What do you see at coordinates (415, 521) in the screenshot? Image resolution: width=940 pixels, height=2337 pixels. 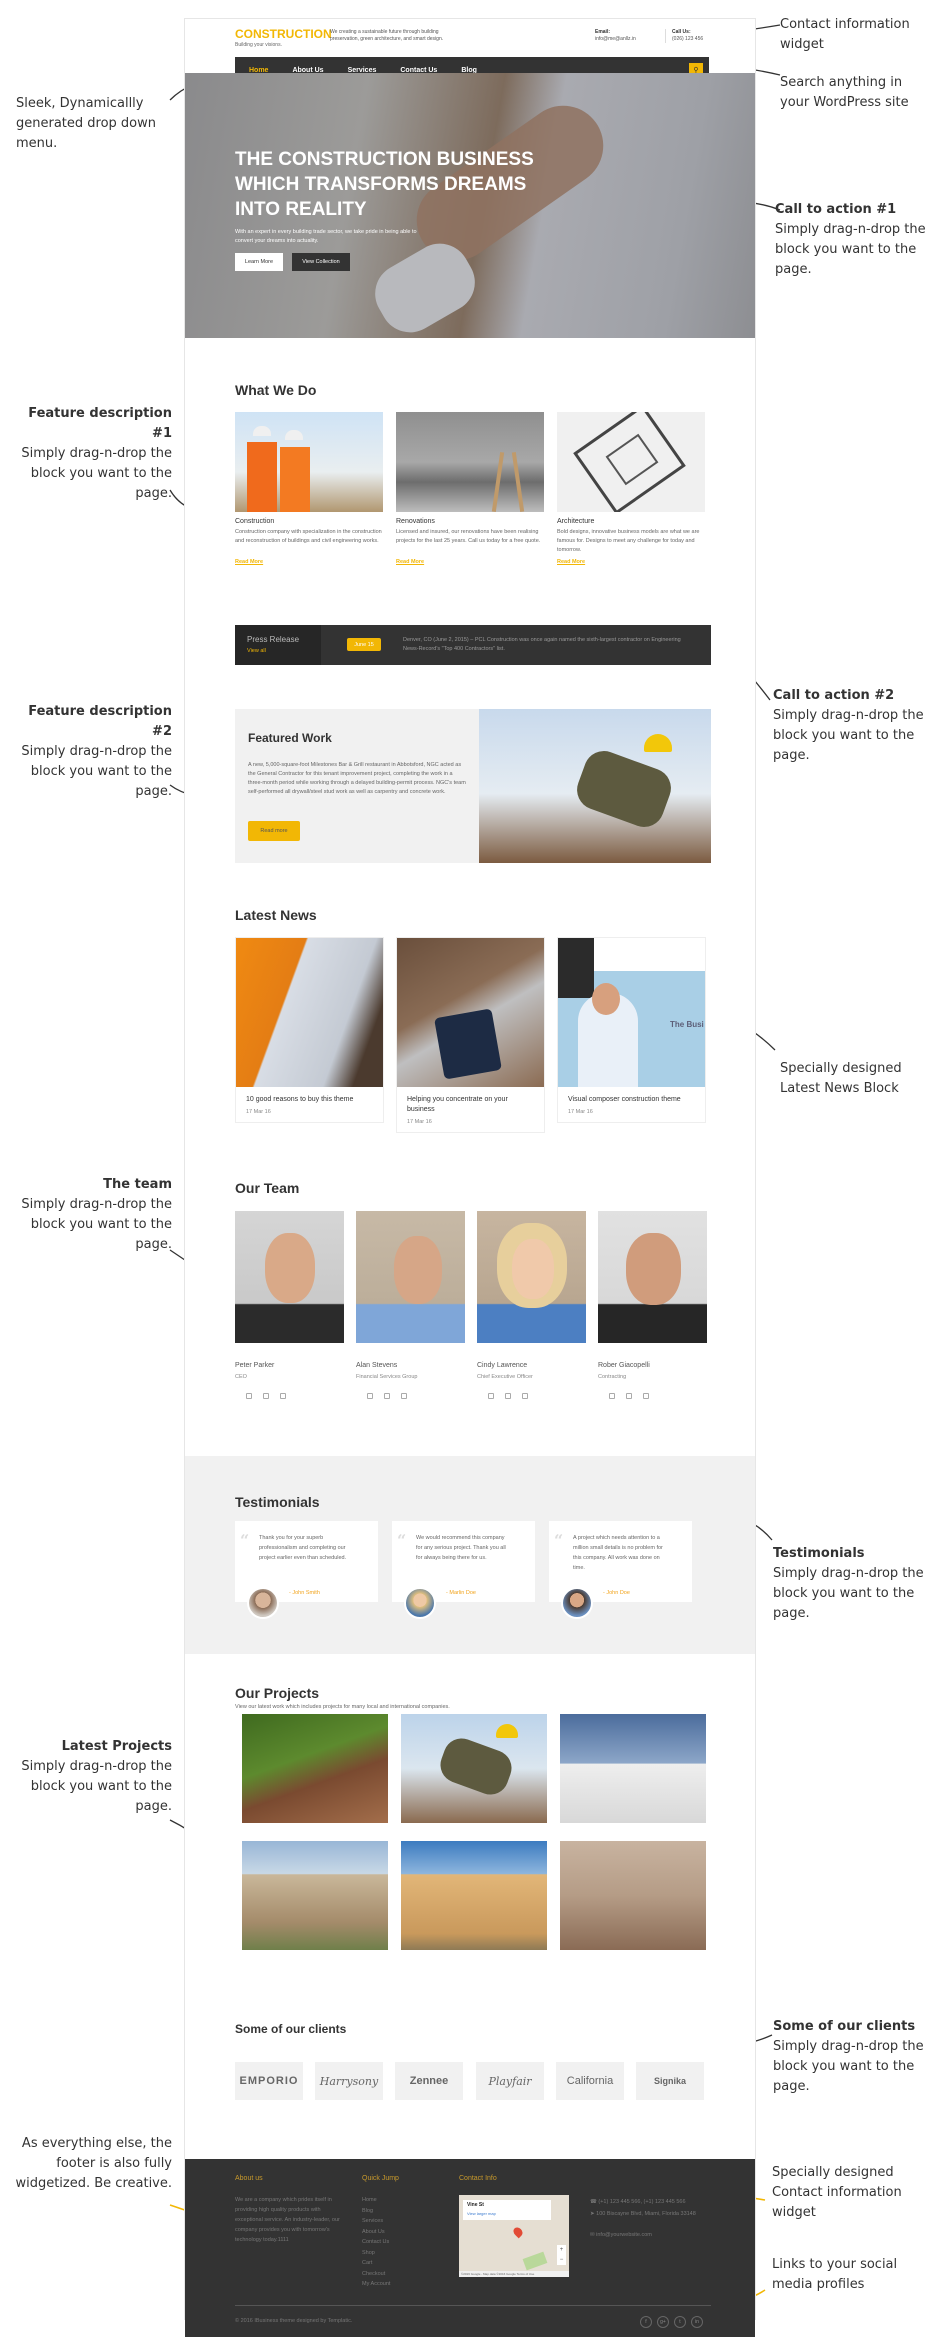 I see `service-title: Renovations` at bounding box center [415, 521].